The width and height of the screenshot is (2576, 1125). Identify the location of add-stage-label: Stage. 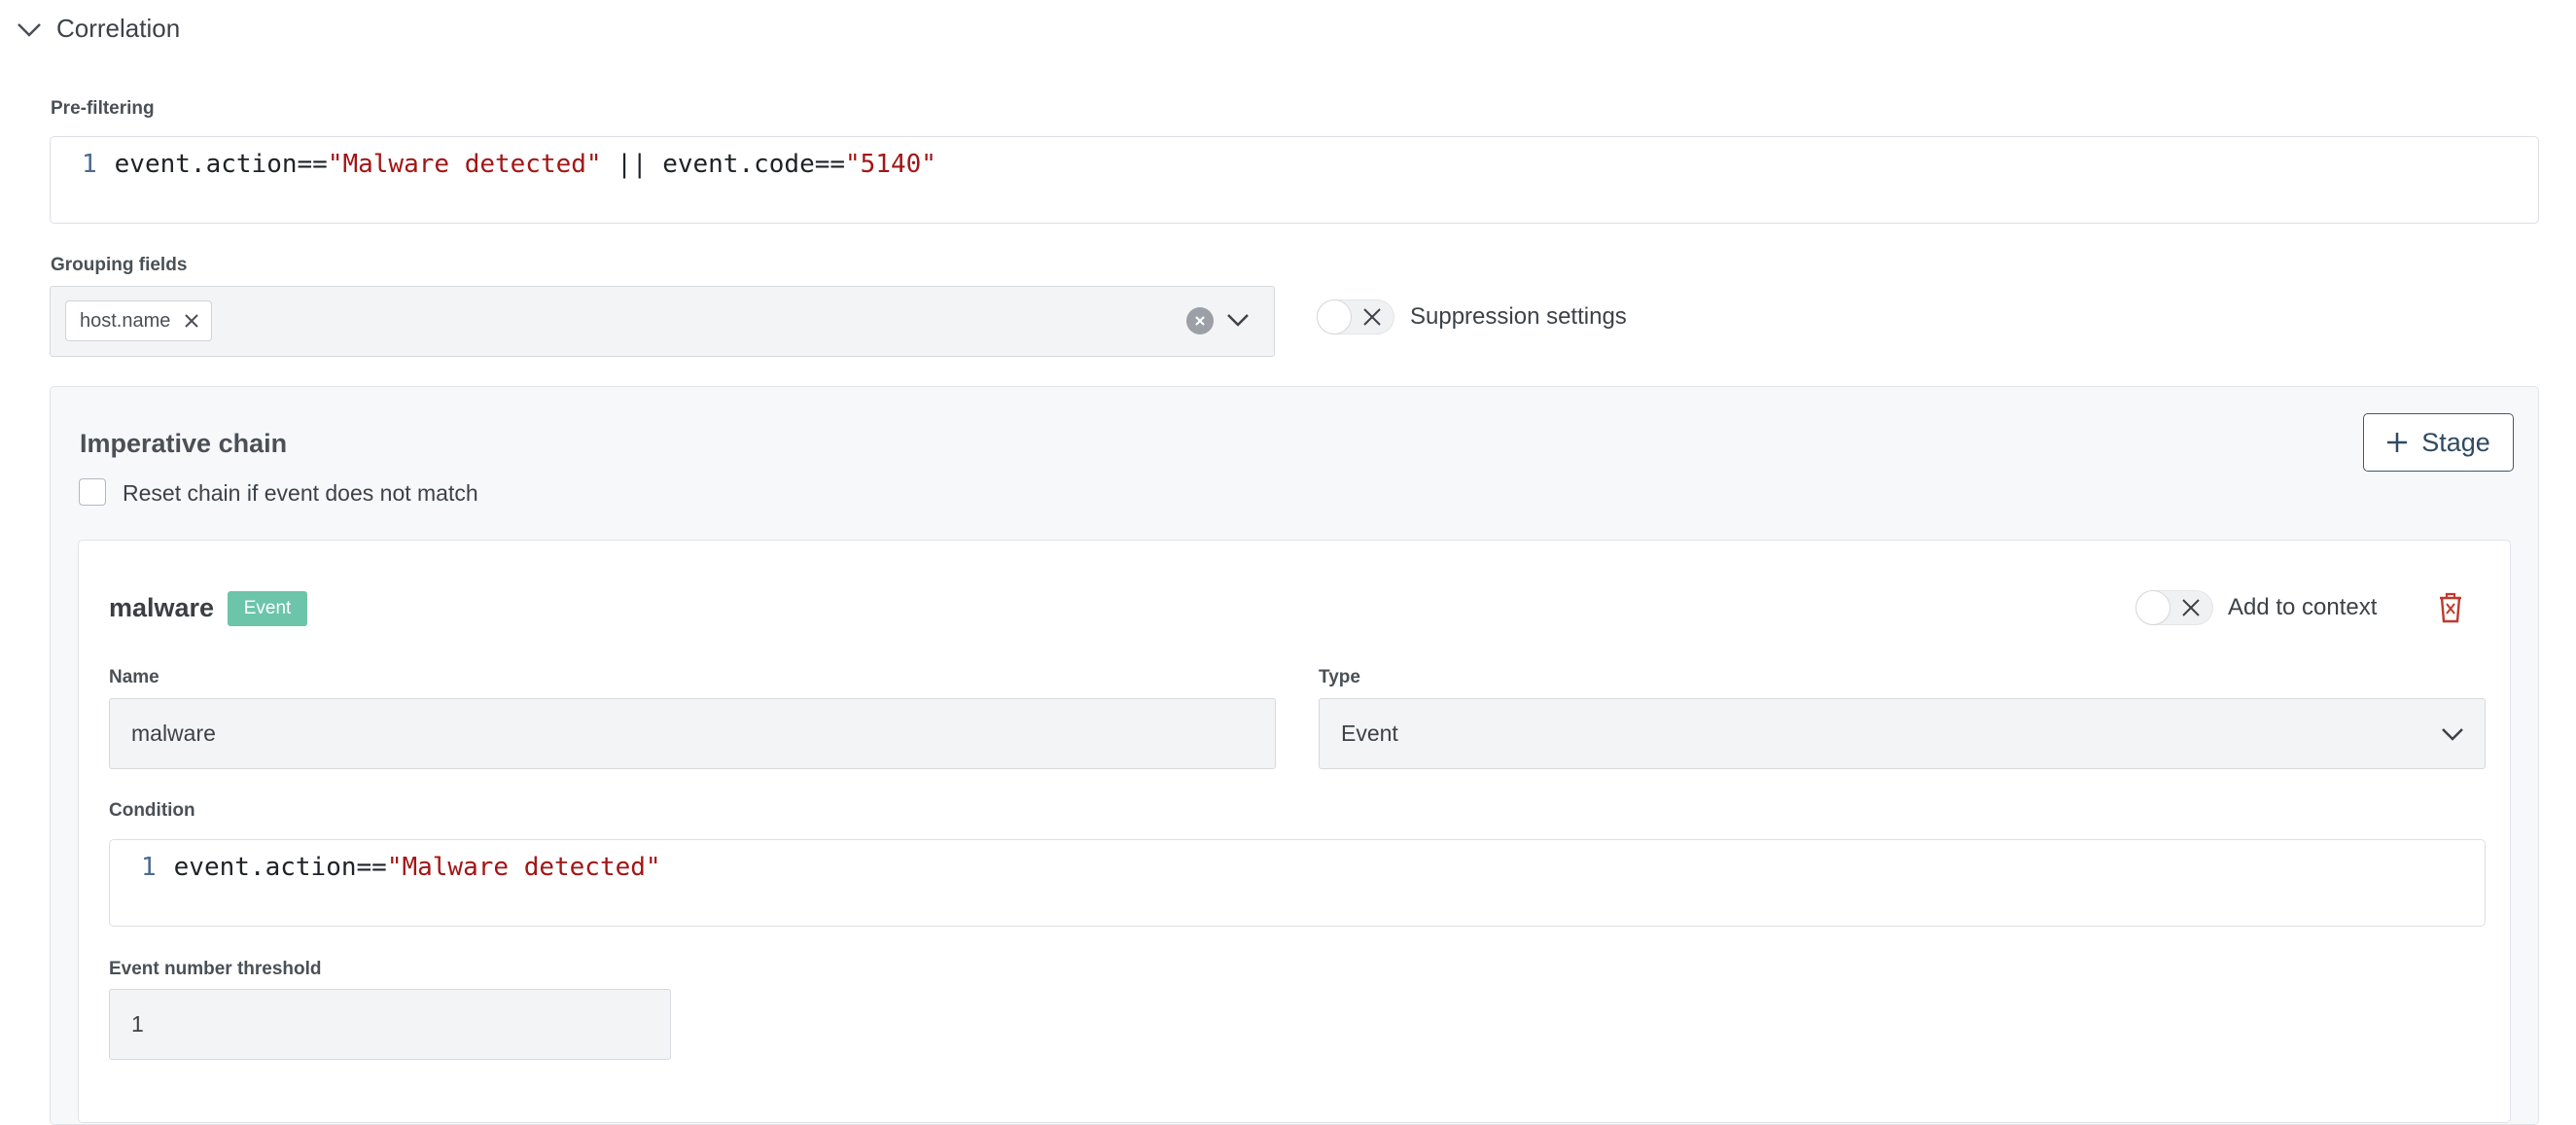
(2455, 442).